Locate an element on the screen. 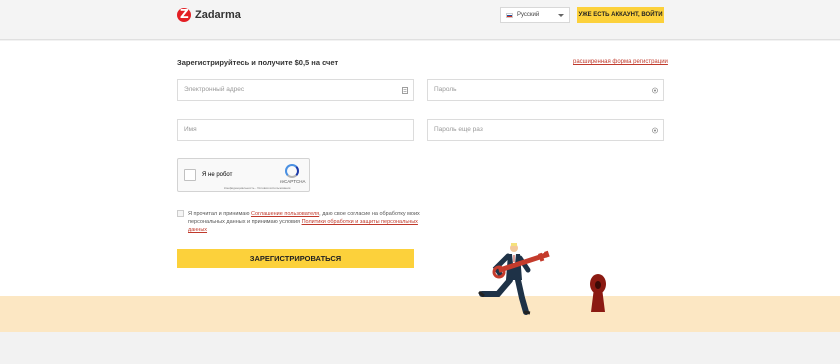  name-field: Имя is located at coordinates (295, 130).